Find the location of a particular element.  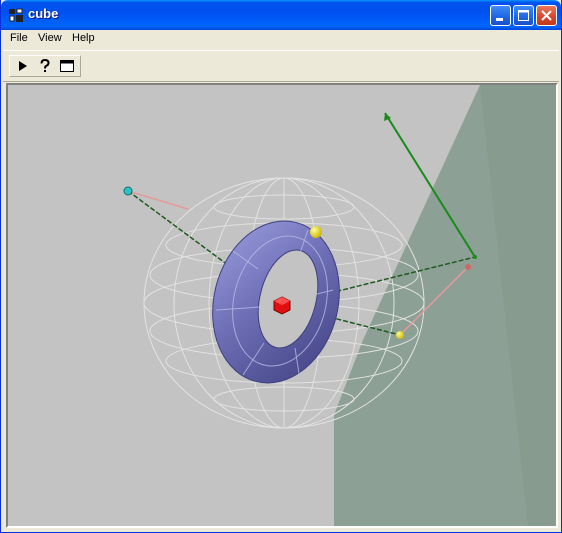

title-bar: cube is located at coordinates (281, 15).